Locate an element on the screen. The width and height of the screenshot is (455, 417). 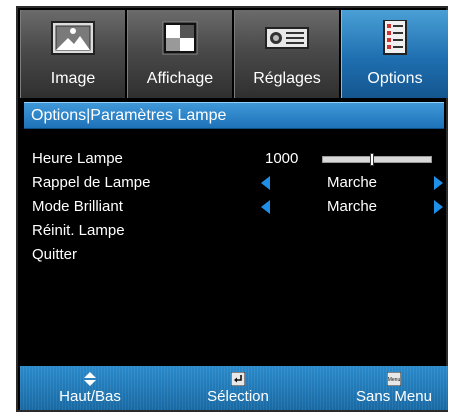
menu-item-bright-mode: Mode Brilliant Marche is located at coordinates (237, 208).